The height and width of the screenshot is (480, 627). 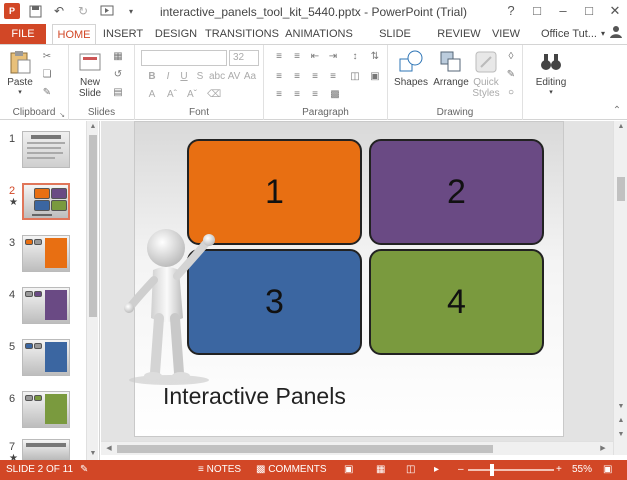 What do you see at coordinates (217, 77) in the screenshot?
I see `strikethrough-icon: abc` at bounding box center [217, 77].